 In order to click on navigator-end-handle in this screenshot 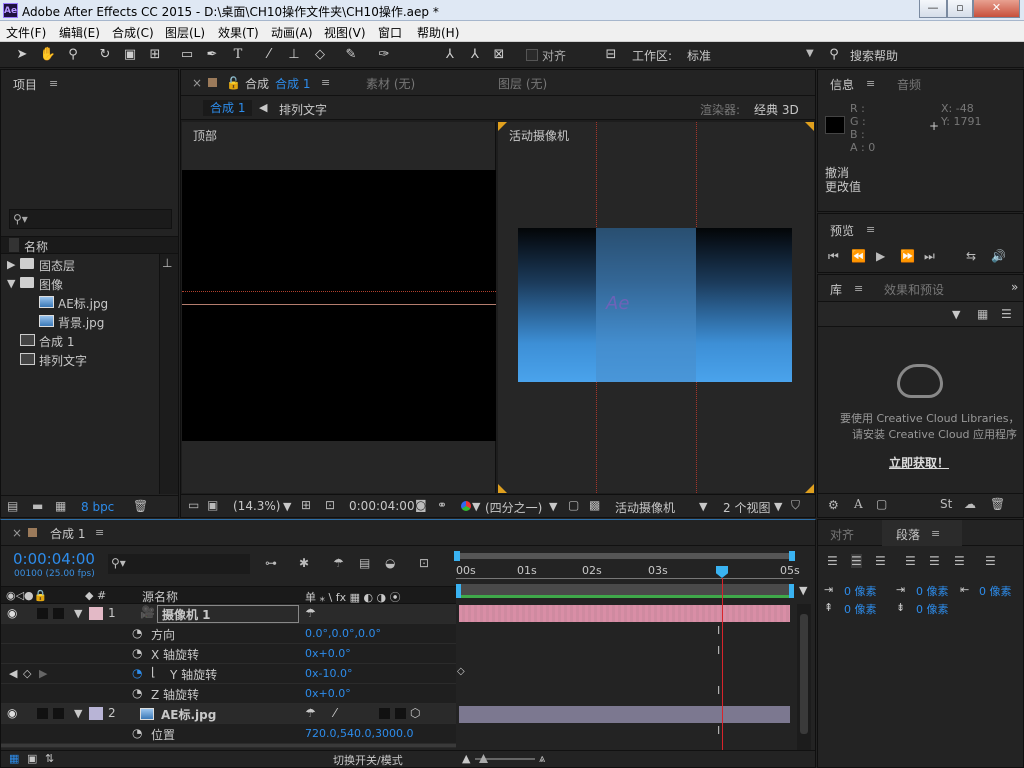, I will do `click(792, 556)`.